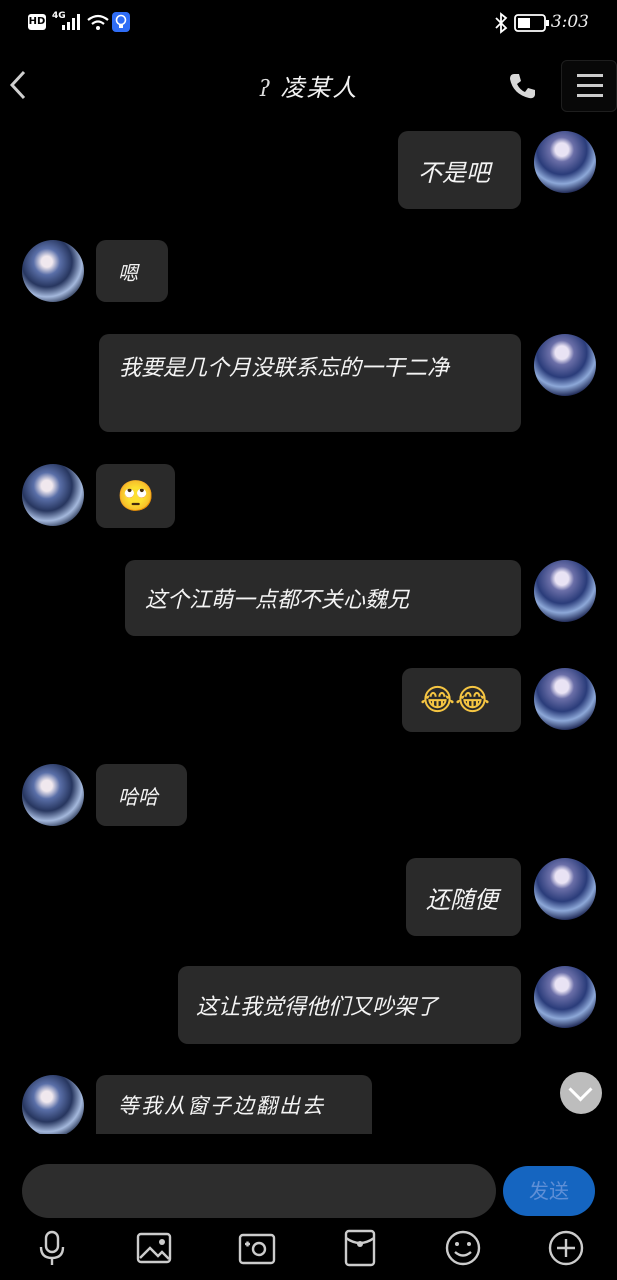 Image resolution: width=617 pixels, height=1280 pixels. I want to click on menu-button, so click(589, 86).